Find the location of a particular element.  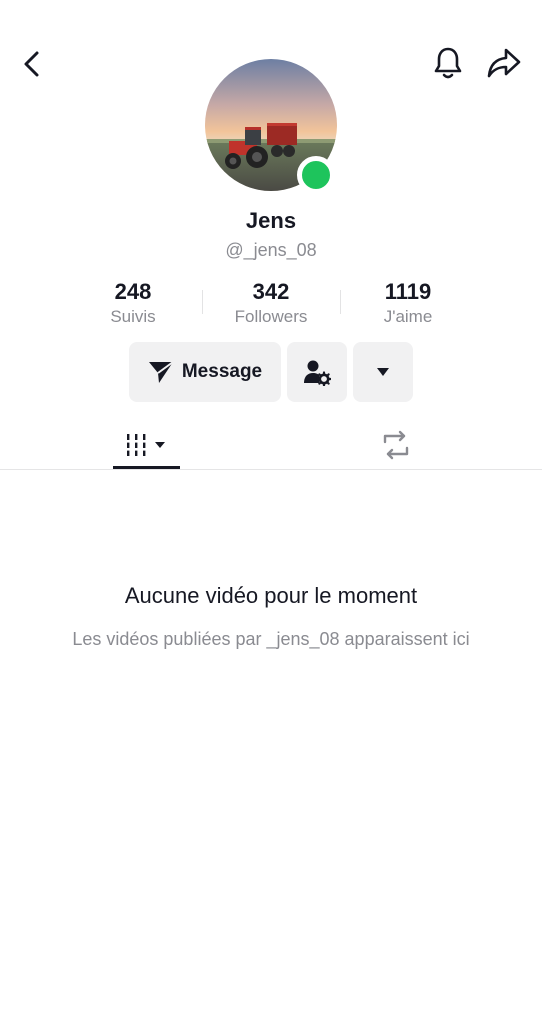

display-name: Jens is located at coordinates (271, 220).